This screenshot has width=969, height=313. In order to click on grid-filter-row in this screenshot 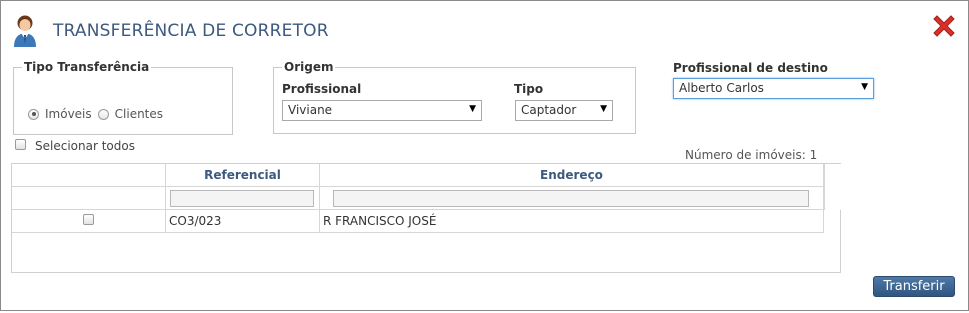, I will do `click(418, 198)`.